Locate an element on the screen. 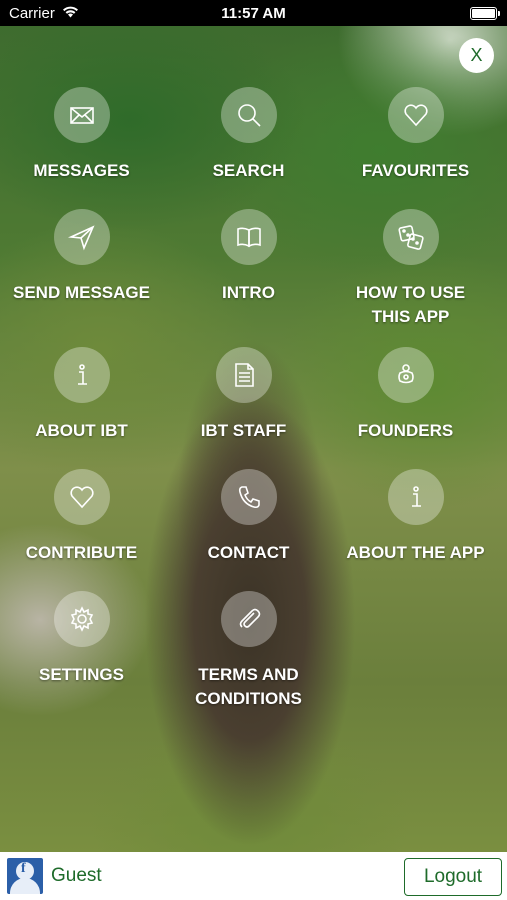 The image size is (507, 900). document-icon is located at coordinates (243, 375).